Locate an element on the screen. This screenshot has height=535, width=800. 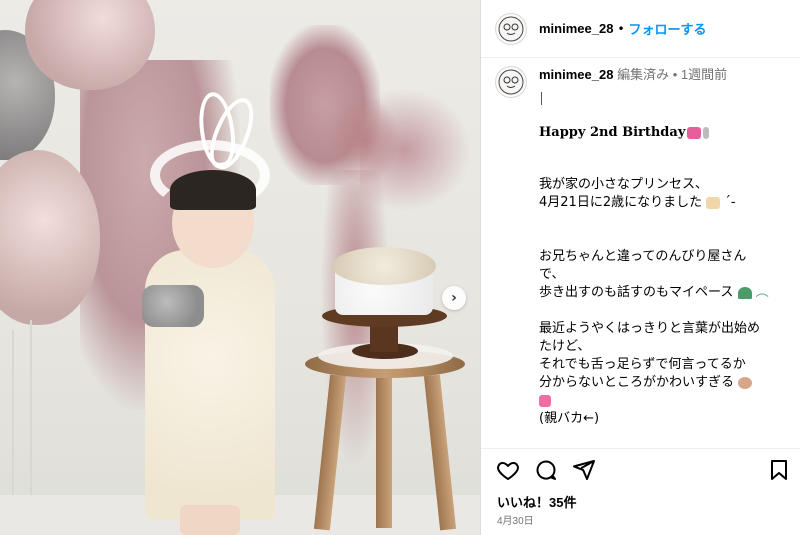
toy-cup is located at coordinates (173, 306).